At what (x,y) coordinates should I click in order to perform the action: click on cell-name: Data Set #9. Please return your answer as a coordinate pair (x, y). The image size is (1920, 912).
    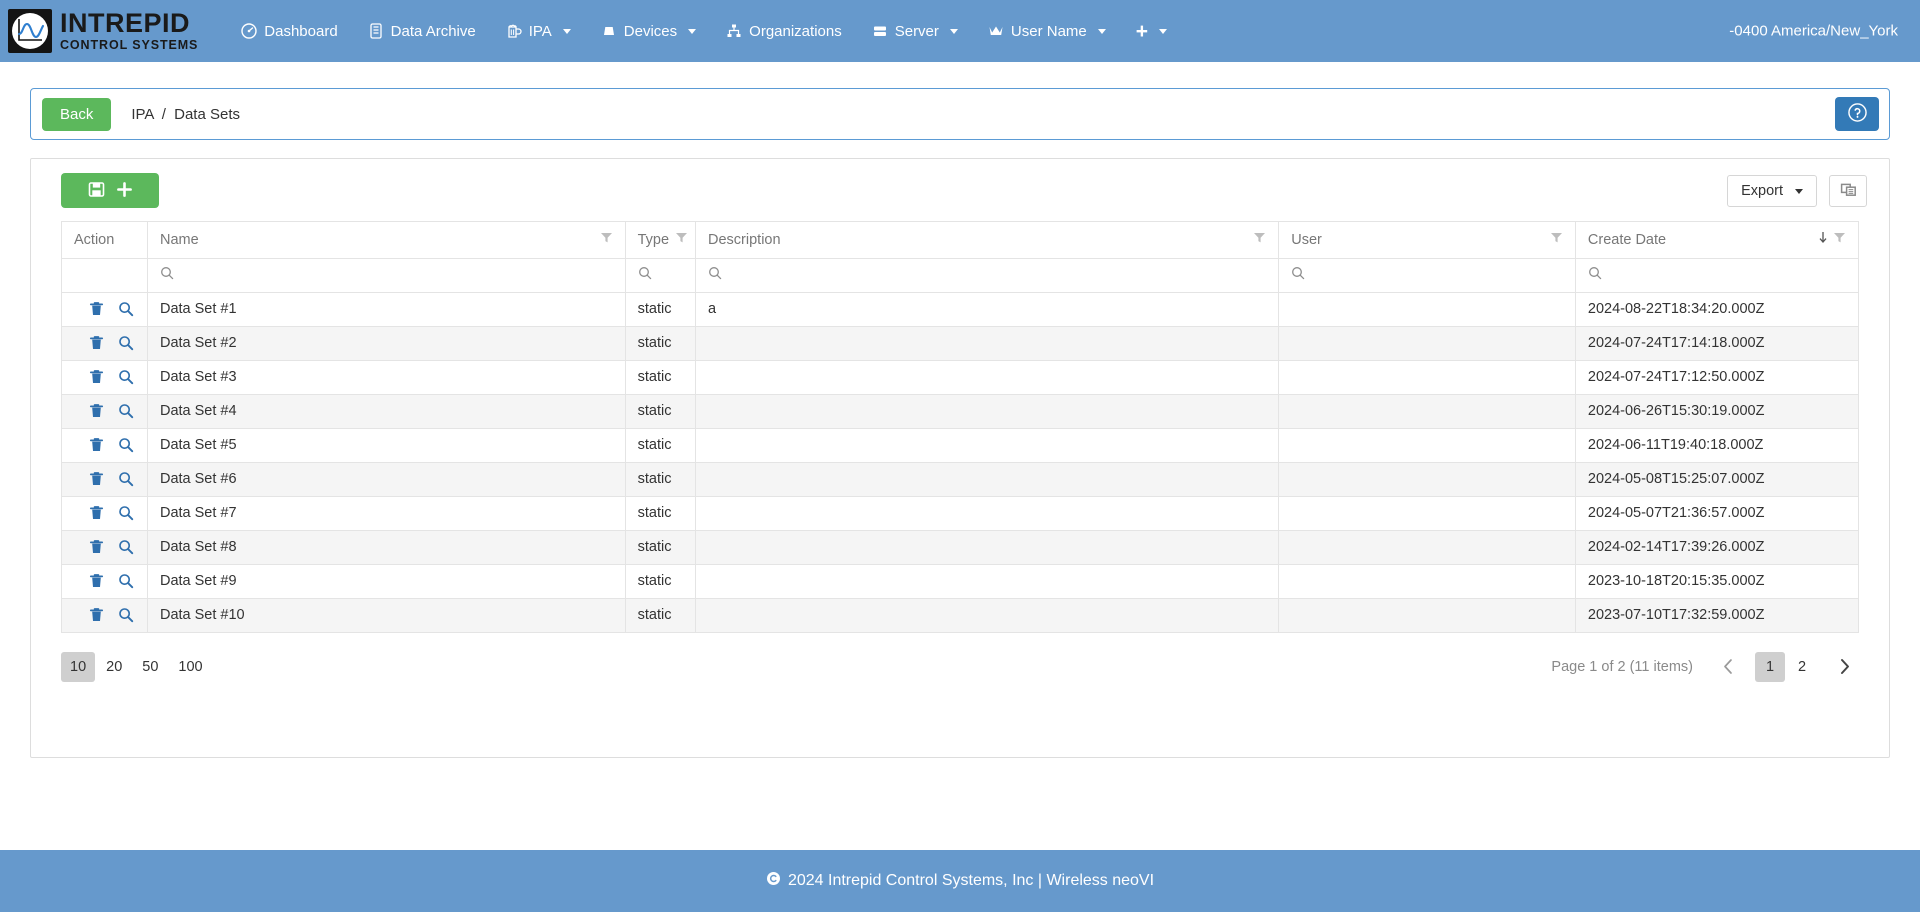
    Looking at the image, I should click on (386, 581).